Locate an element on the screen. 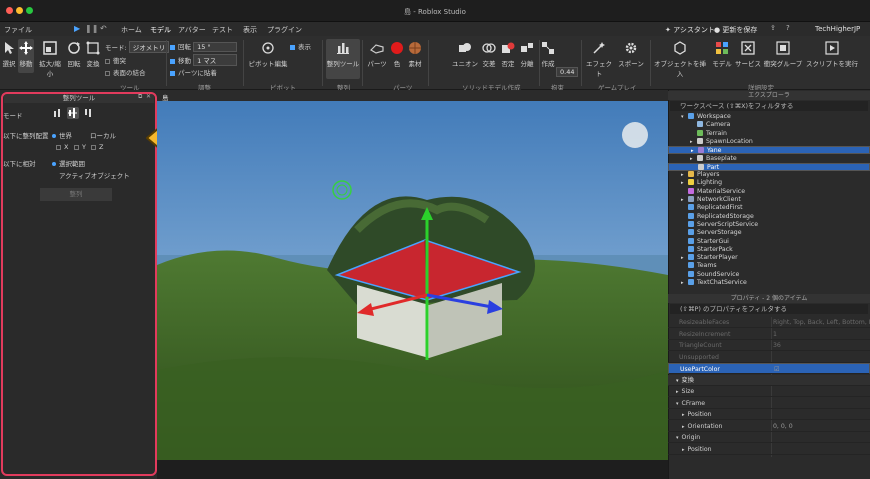  property-row: ▸ Orientation 0, 0, 0 is located at coordinates (769, 426).